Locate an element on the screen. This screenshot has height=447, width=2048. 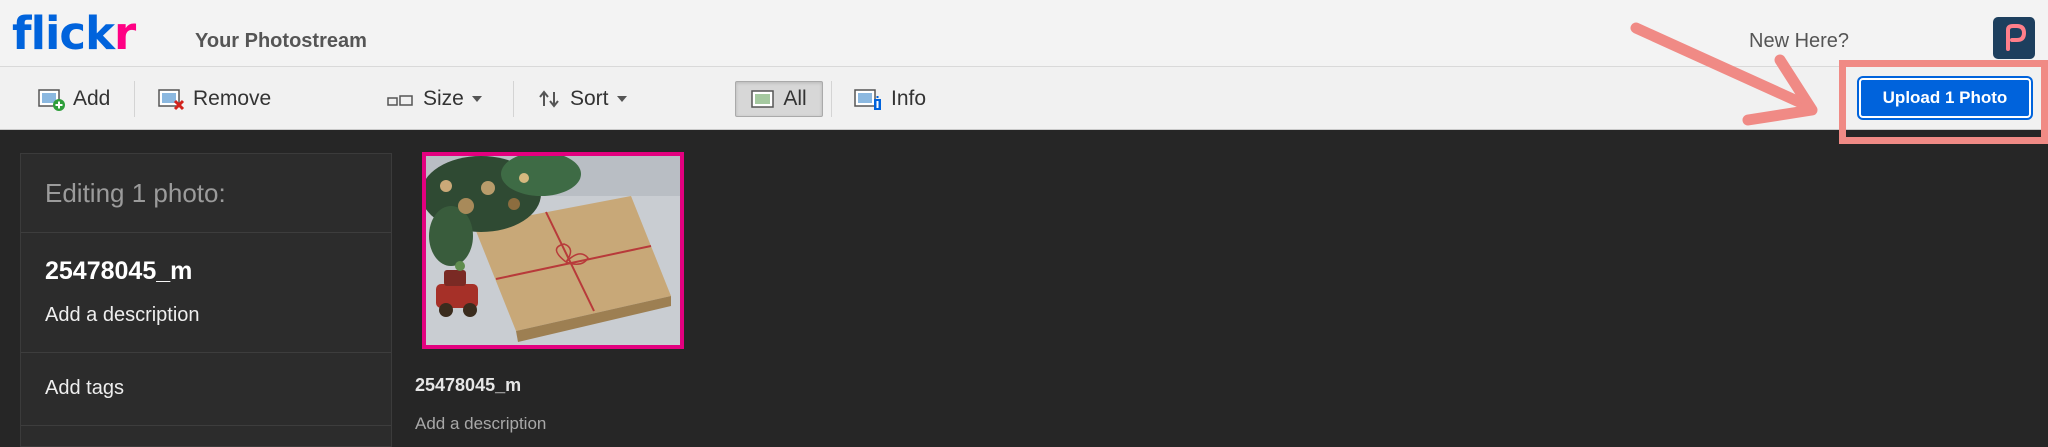
add-button: Add is located at coordinates (74, 98).